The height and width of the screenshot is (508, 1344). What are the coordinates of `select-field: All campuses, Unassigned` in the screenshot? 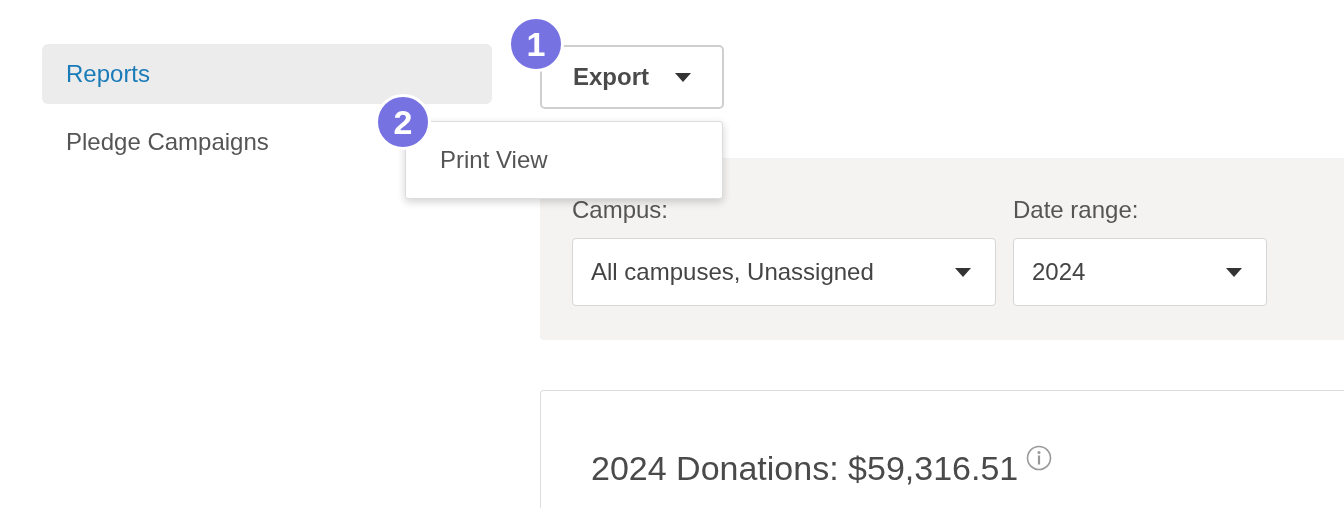 It's located at (784, 272).